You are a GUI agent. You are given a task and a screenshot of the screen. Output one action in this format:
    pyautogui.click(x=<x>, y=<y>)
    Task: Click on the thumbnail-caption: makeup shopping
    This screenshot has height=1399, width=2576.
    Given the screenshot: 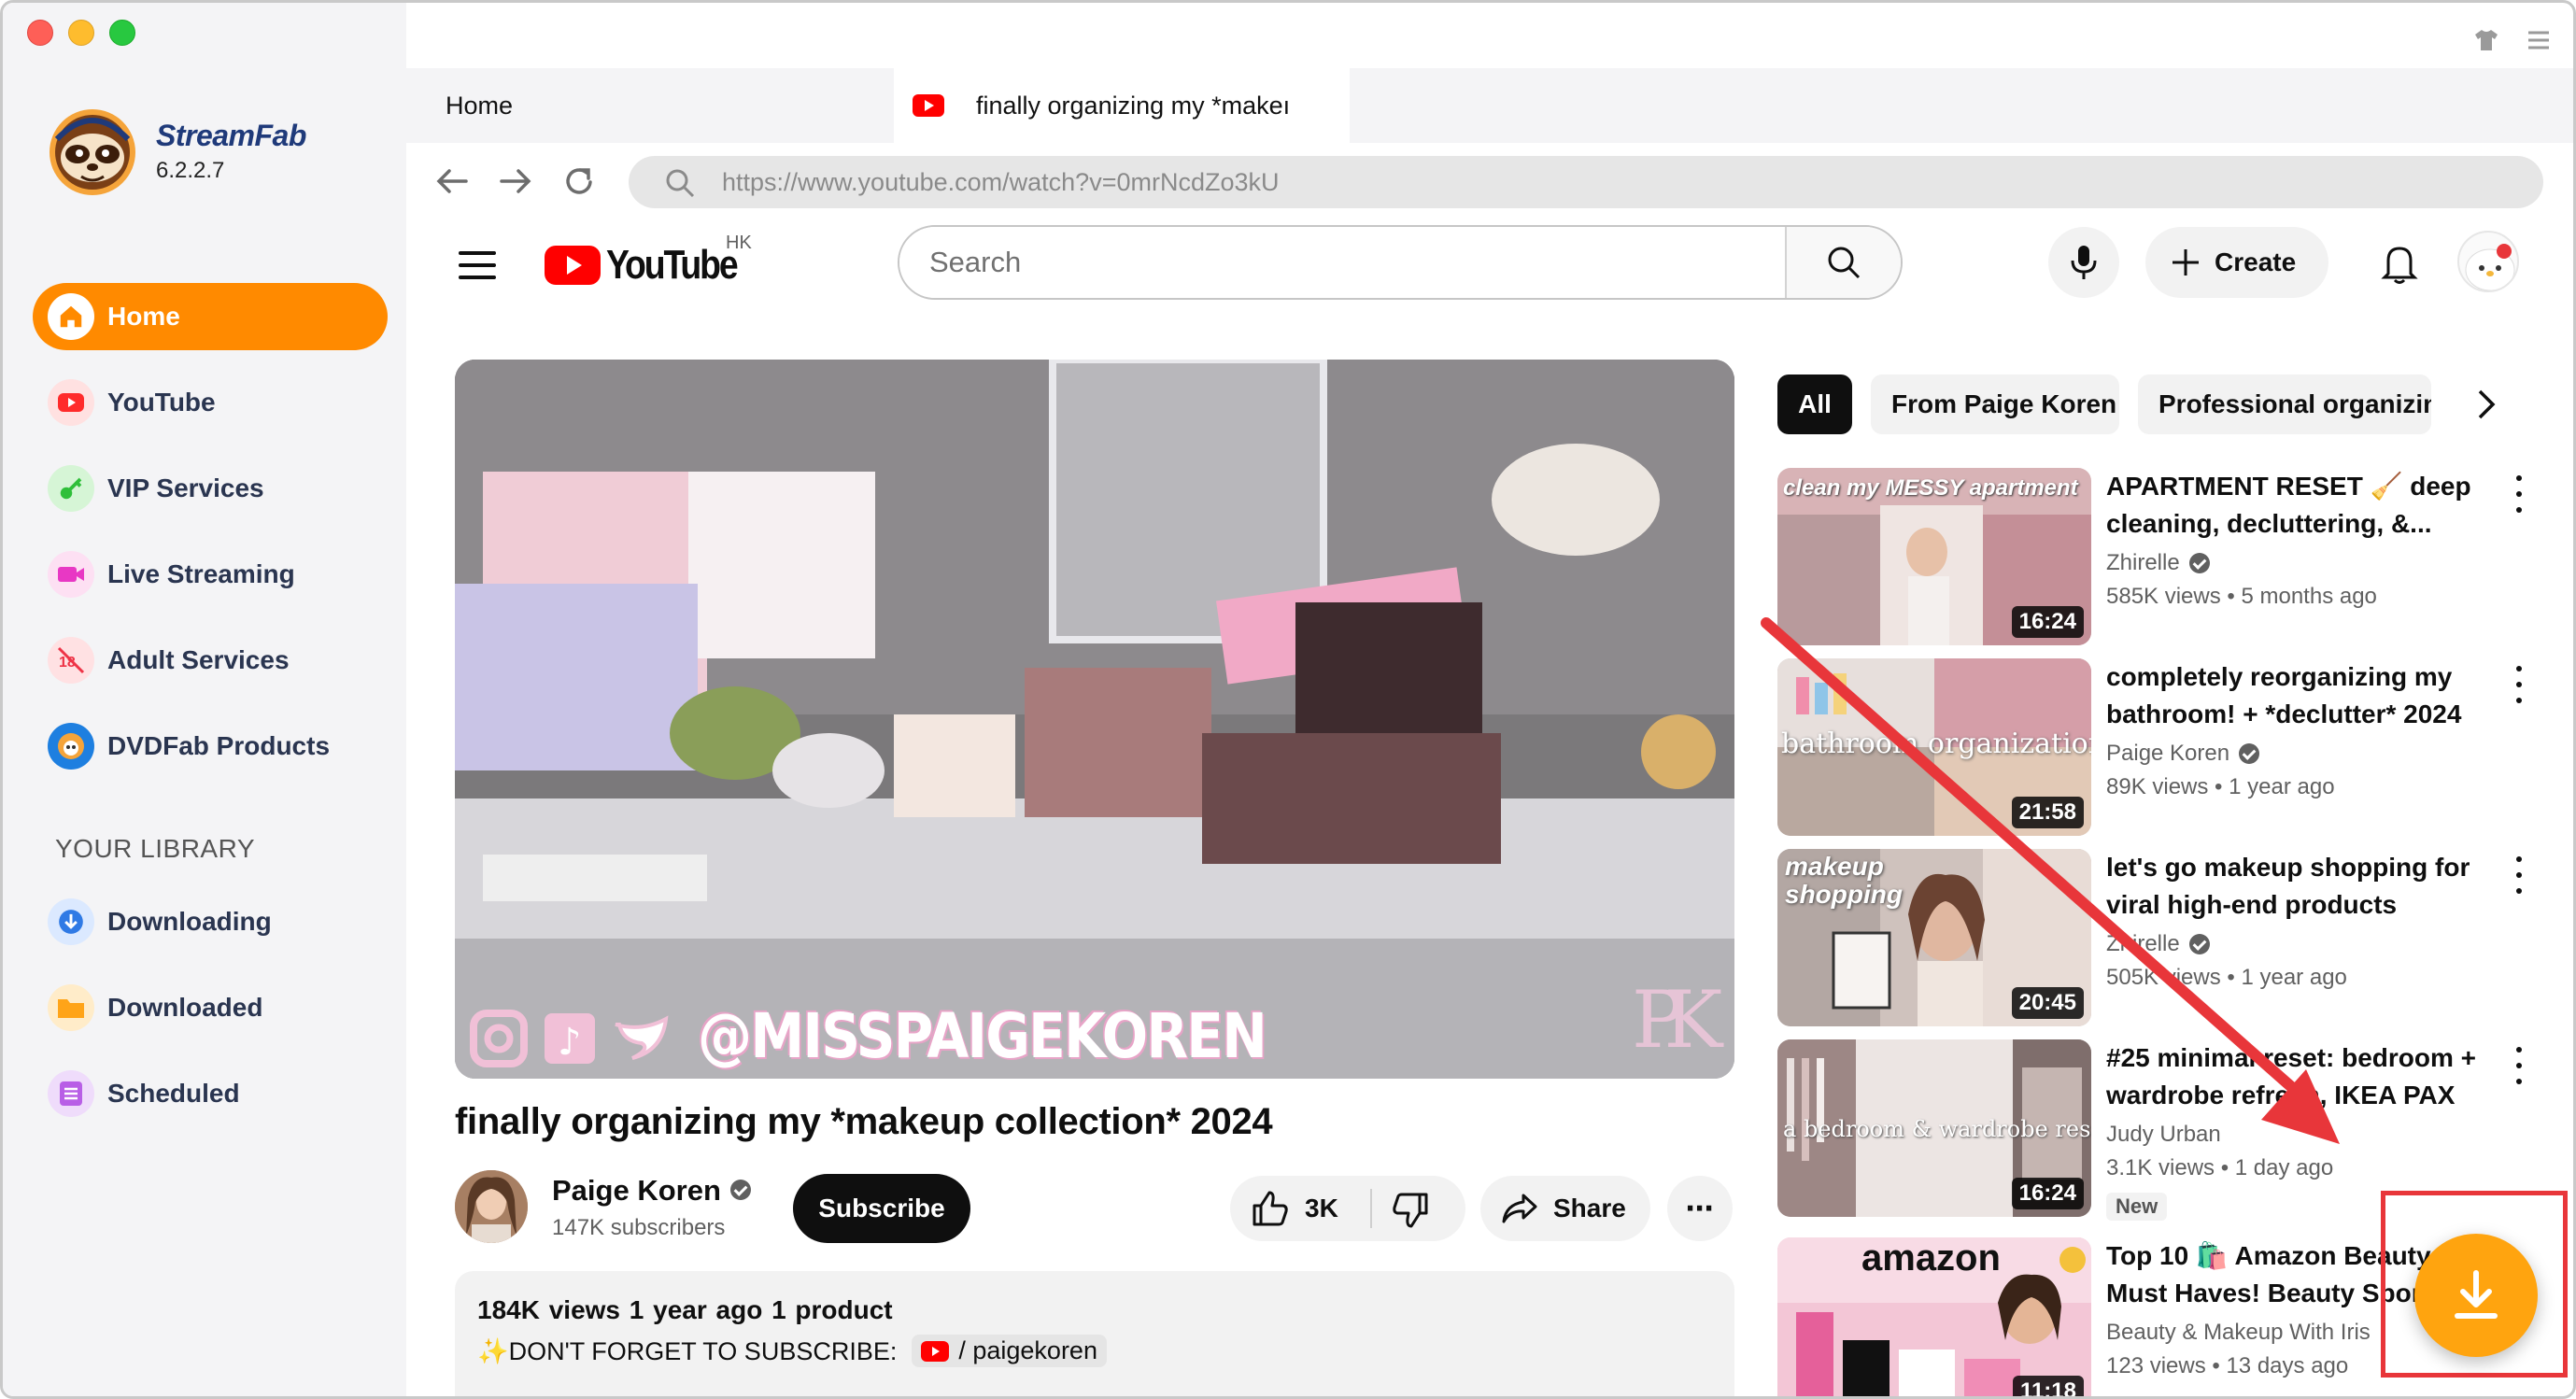 What is the action you would take?
    pyautogui.click(x=1844, y=880)
    